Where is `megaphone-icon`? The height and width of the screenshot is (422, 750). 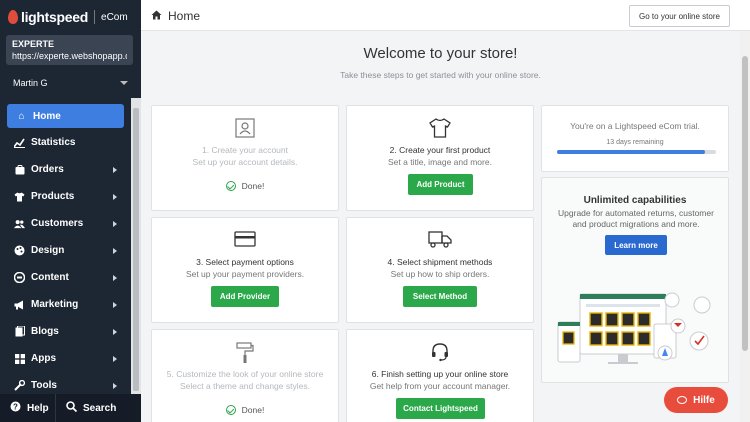 megaphone-icon is located at coordinates (19, 304).